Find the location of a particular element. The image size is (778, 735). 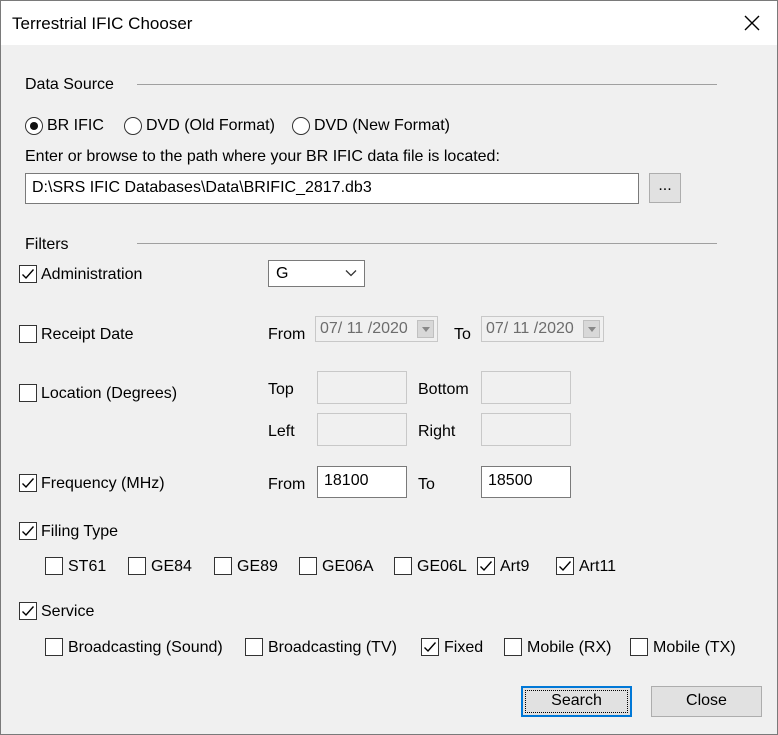

close-icon is located at coordinates (752, 23).